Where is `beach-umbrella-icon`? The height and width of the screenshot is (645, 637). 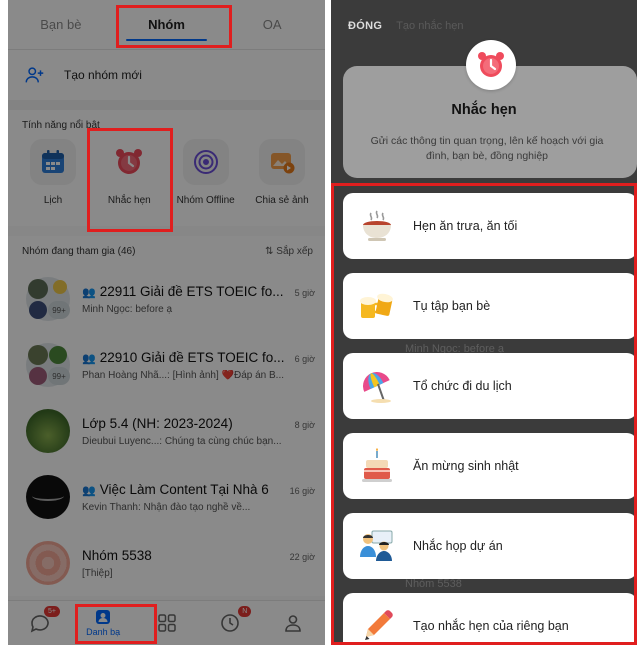
beach-umbrella-icon is located at coordinates (377, 387).